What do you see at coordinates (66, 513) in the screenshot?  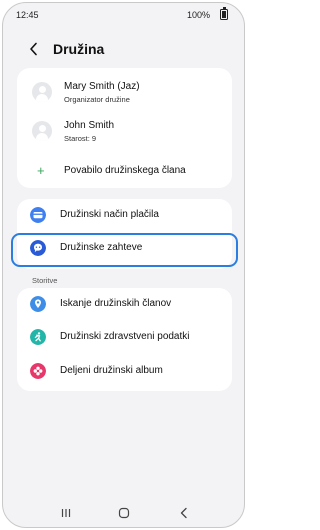 I see `recents-icon` at bounding box center [66, 513].